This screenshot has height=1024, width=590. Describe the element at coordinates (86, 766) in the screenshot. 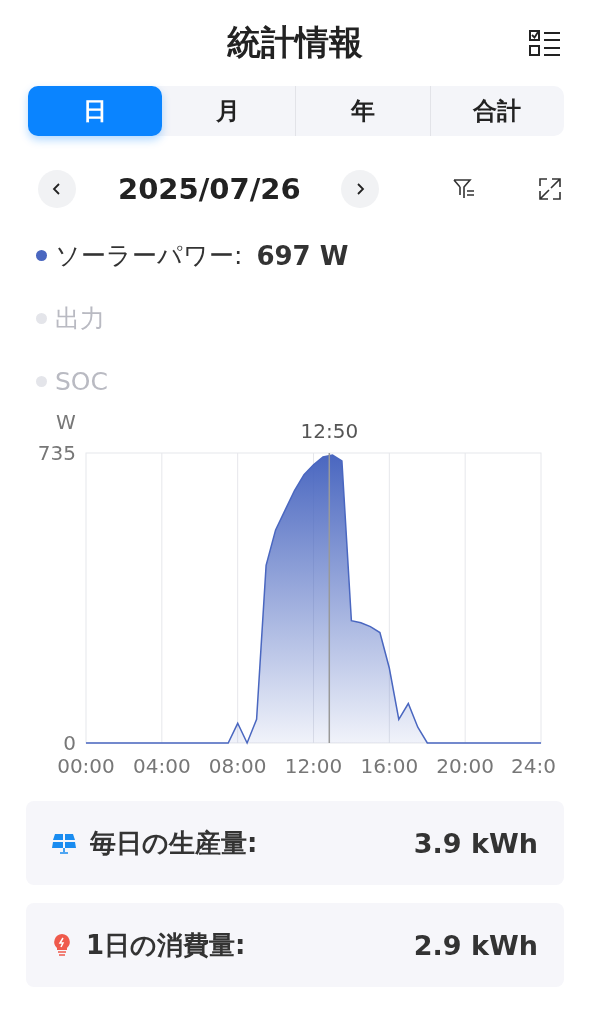

I see `x-tick-label: 00:00` at that location.